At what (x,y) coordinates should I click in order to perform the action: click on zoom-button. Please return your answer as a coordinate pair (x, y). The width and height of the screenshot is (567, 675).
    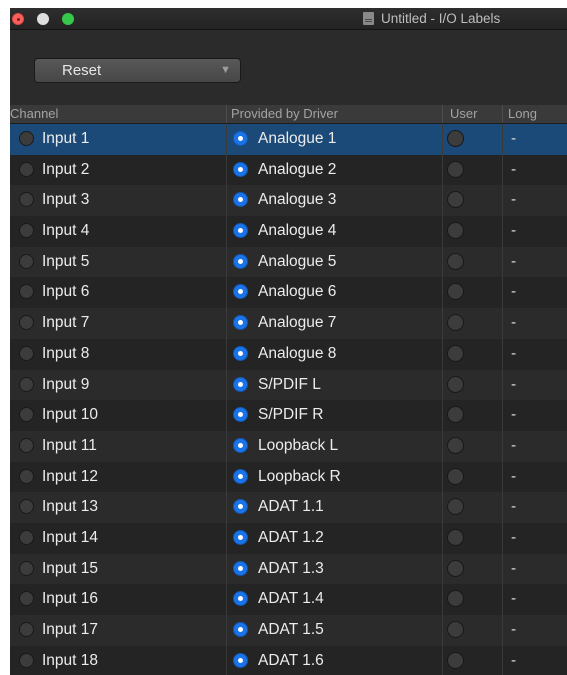
    Looking at the image, I should click on (68, 19).